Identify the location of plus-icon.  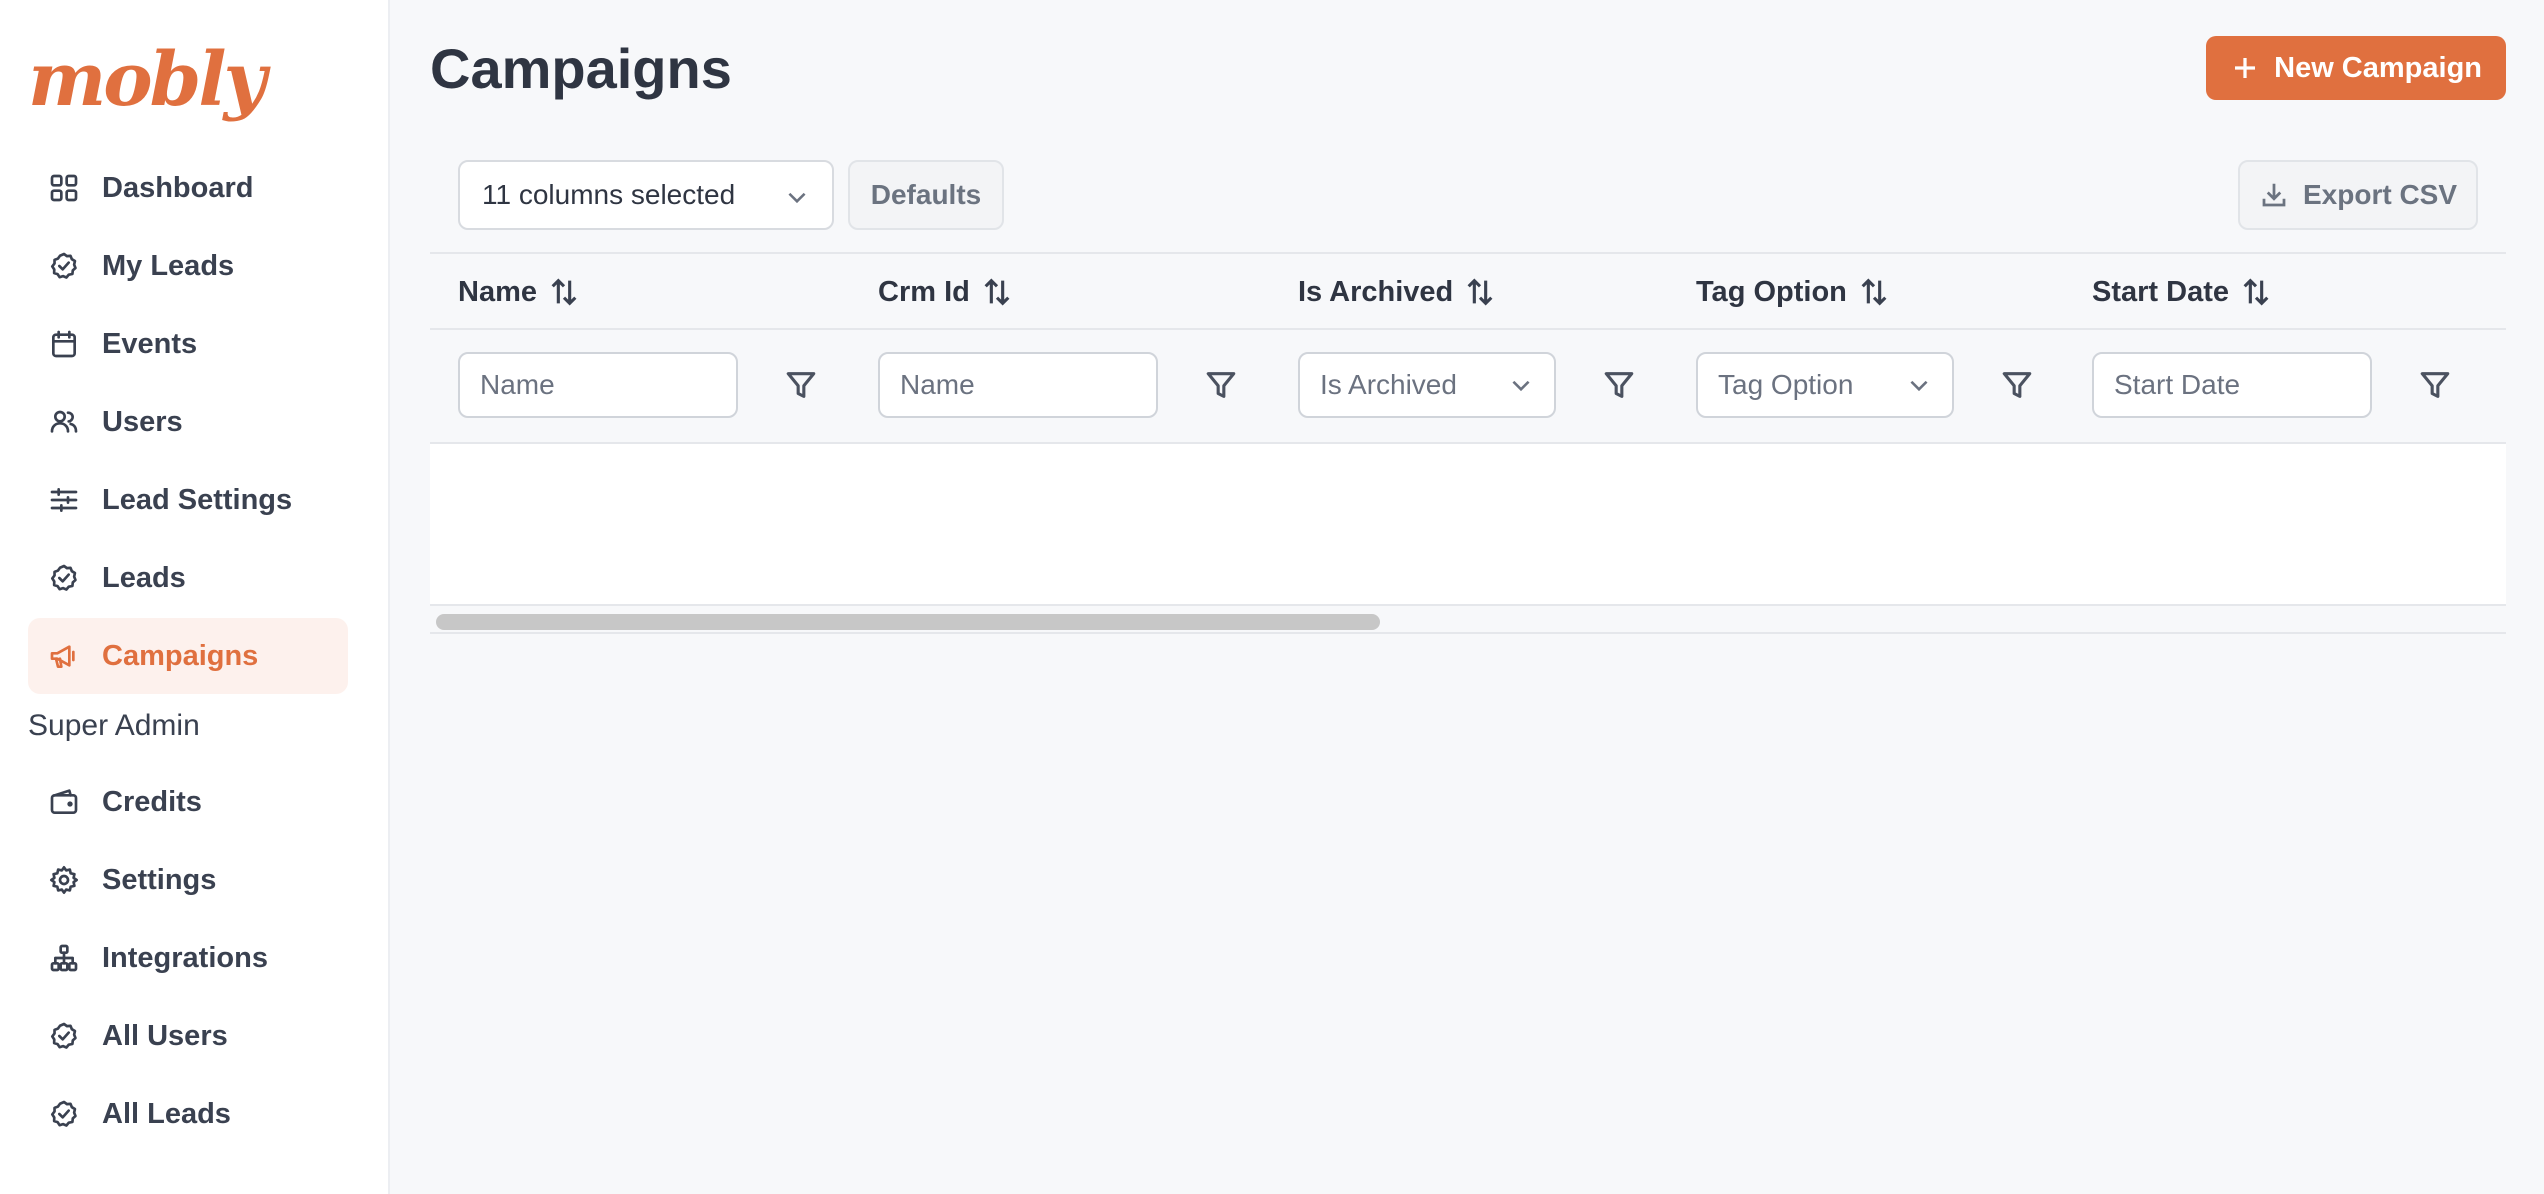
(2245, 68).